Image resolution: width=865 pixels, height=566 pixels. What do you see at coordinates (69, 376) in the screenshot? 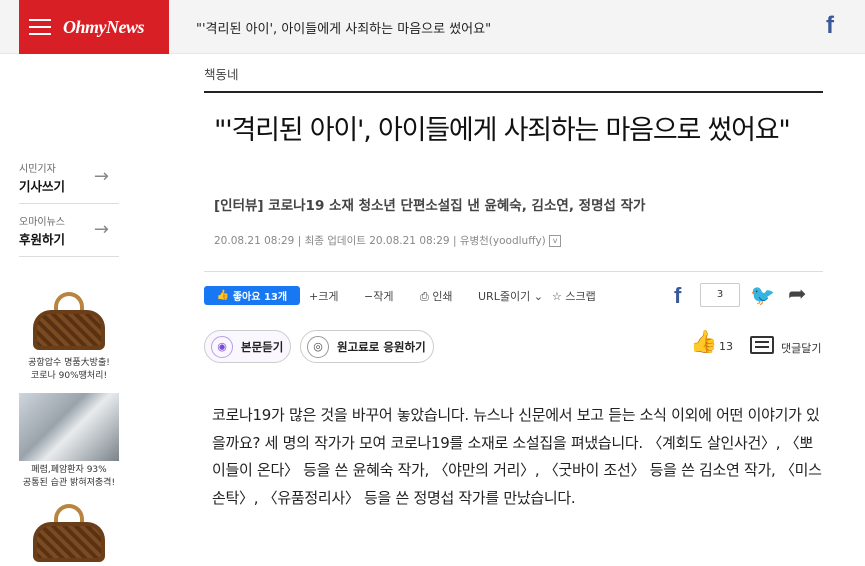
I see `ad-caption: 코로나 90%땡처리!` at bounding box center [69, 376].